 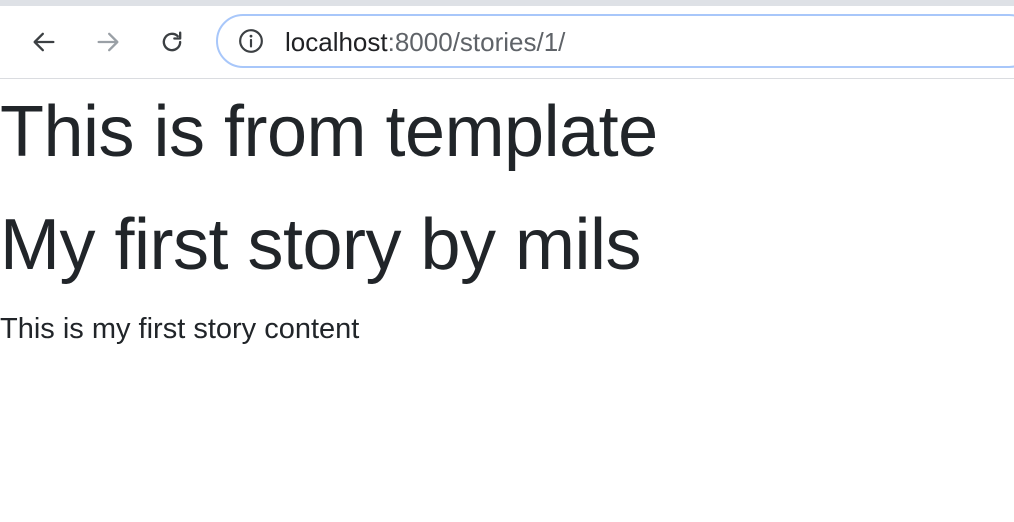 I want to click on story-content: This is my first story content, so click(x=180, y=329).